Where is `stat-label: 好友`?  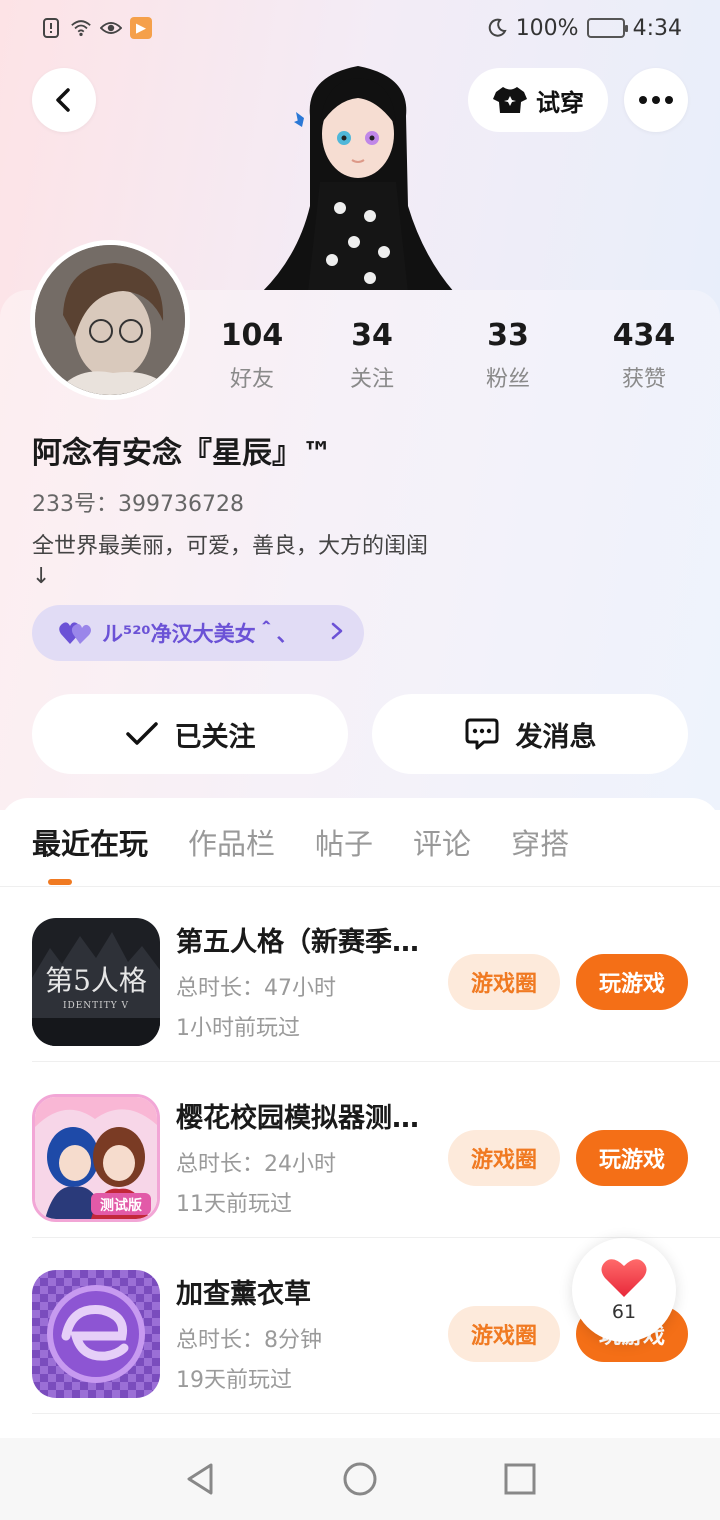
stat-label: 好友 is located at coordinates (251, 379).